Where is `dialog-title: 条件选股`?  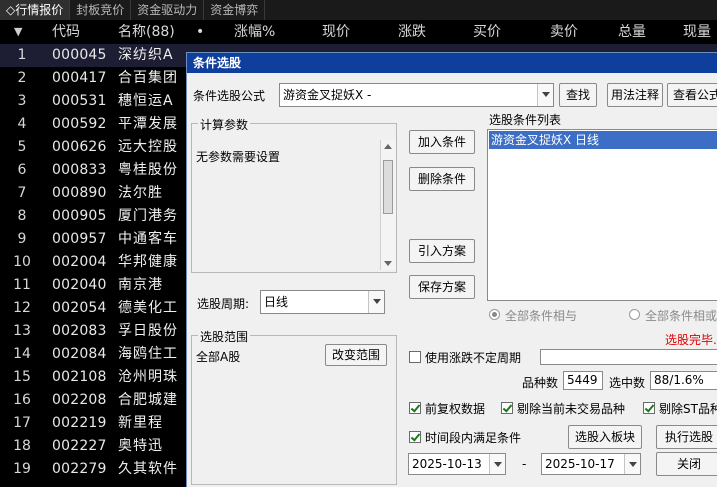 dialog-title: 条件选股 is located at coordinates (452, 63).